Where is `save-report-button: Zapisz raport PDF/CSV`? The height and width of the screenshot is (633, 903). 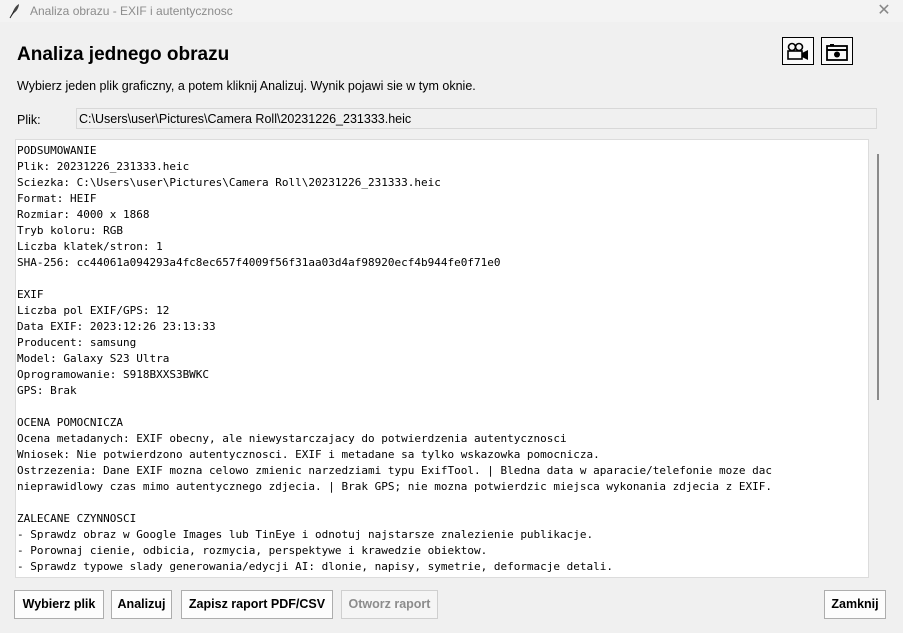 save-report-button: Zapisz raport PDF/CSV is located at coordinates (257, 604).